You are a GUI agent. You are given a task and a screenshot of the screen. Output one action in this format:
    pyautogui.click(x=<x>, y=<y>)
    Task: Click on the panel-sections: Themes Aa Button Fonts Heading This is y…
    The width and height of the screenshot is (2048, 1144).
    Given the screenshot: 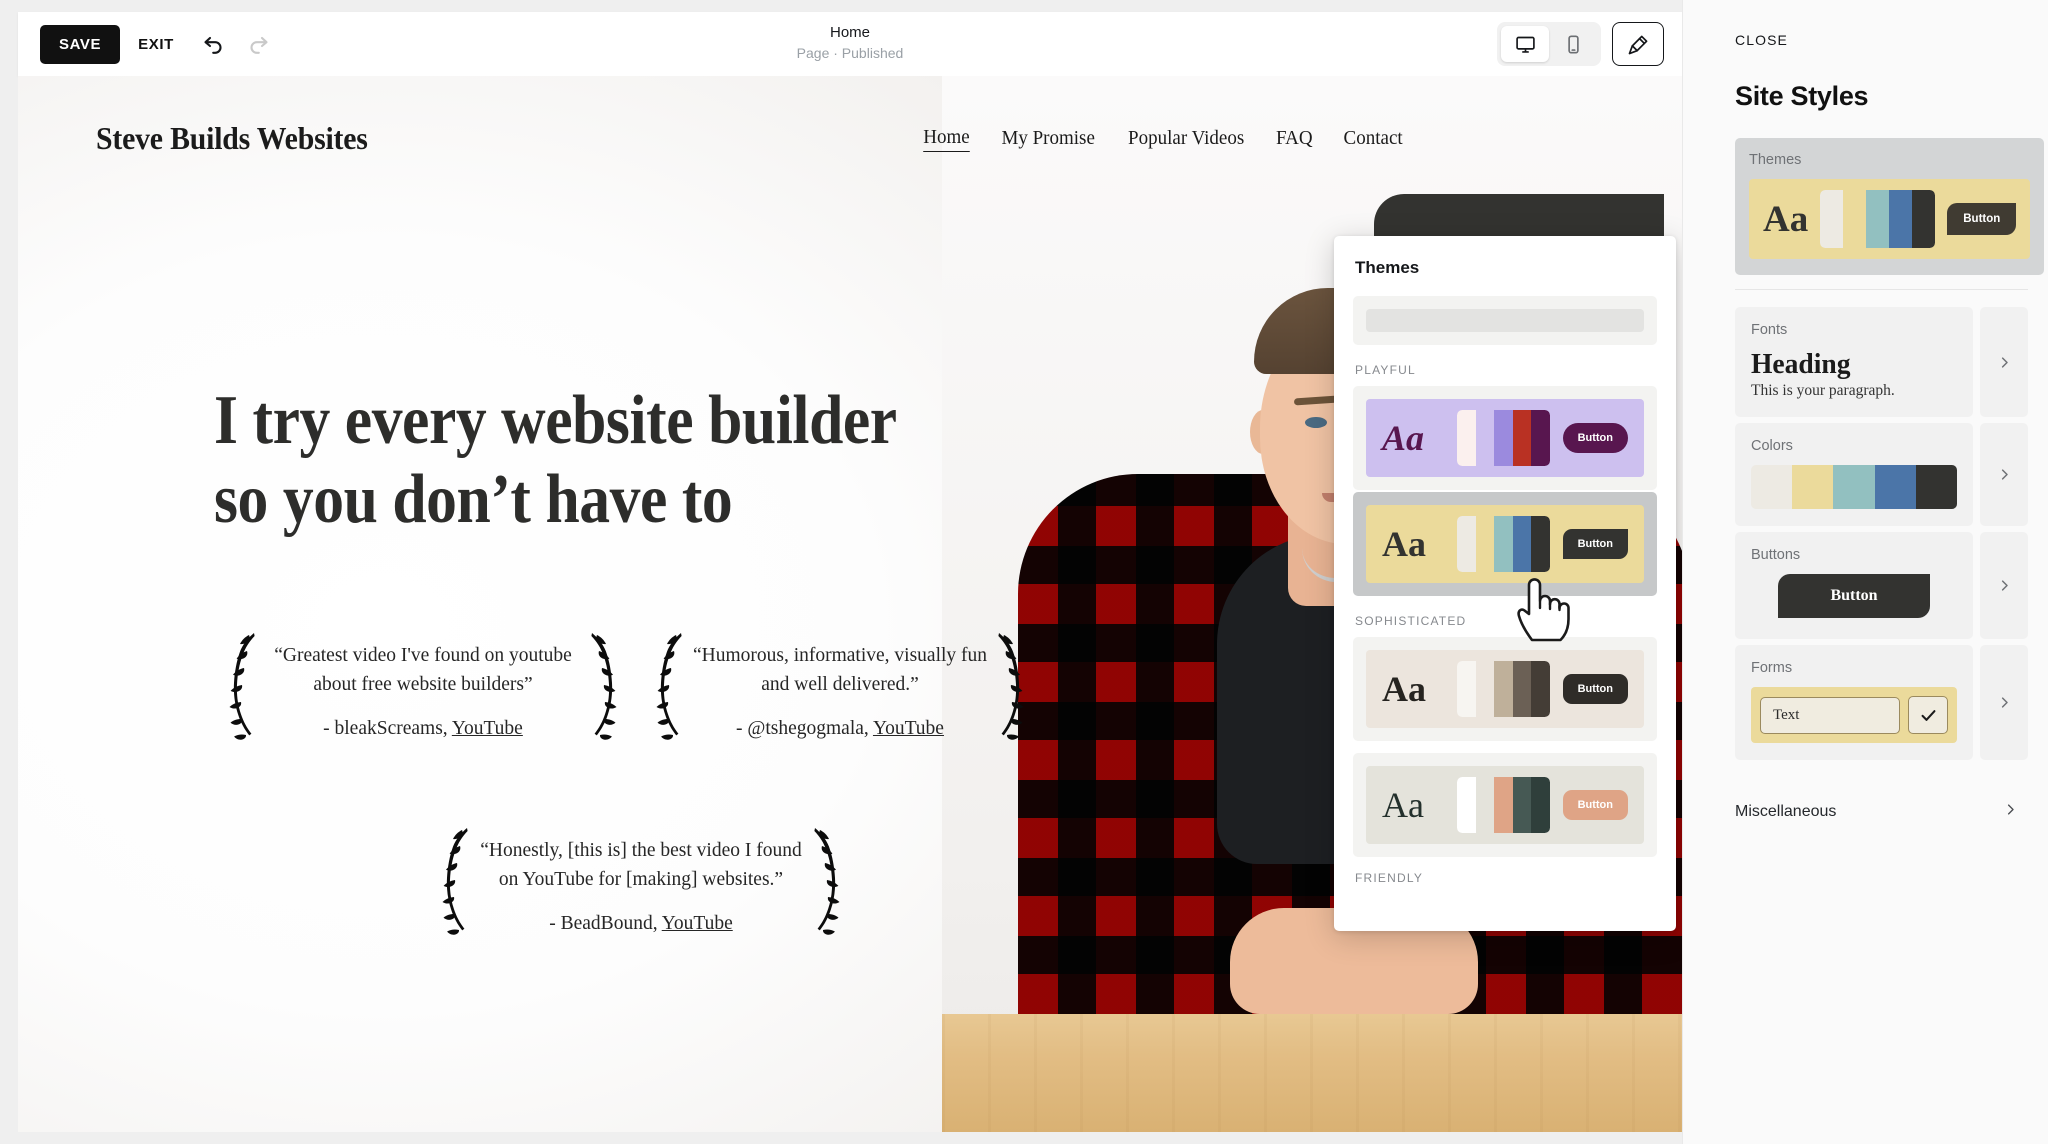 What is the action you would take?
    pyautogui.click(x=1865, y=449)
    